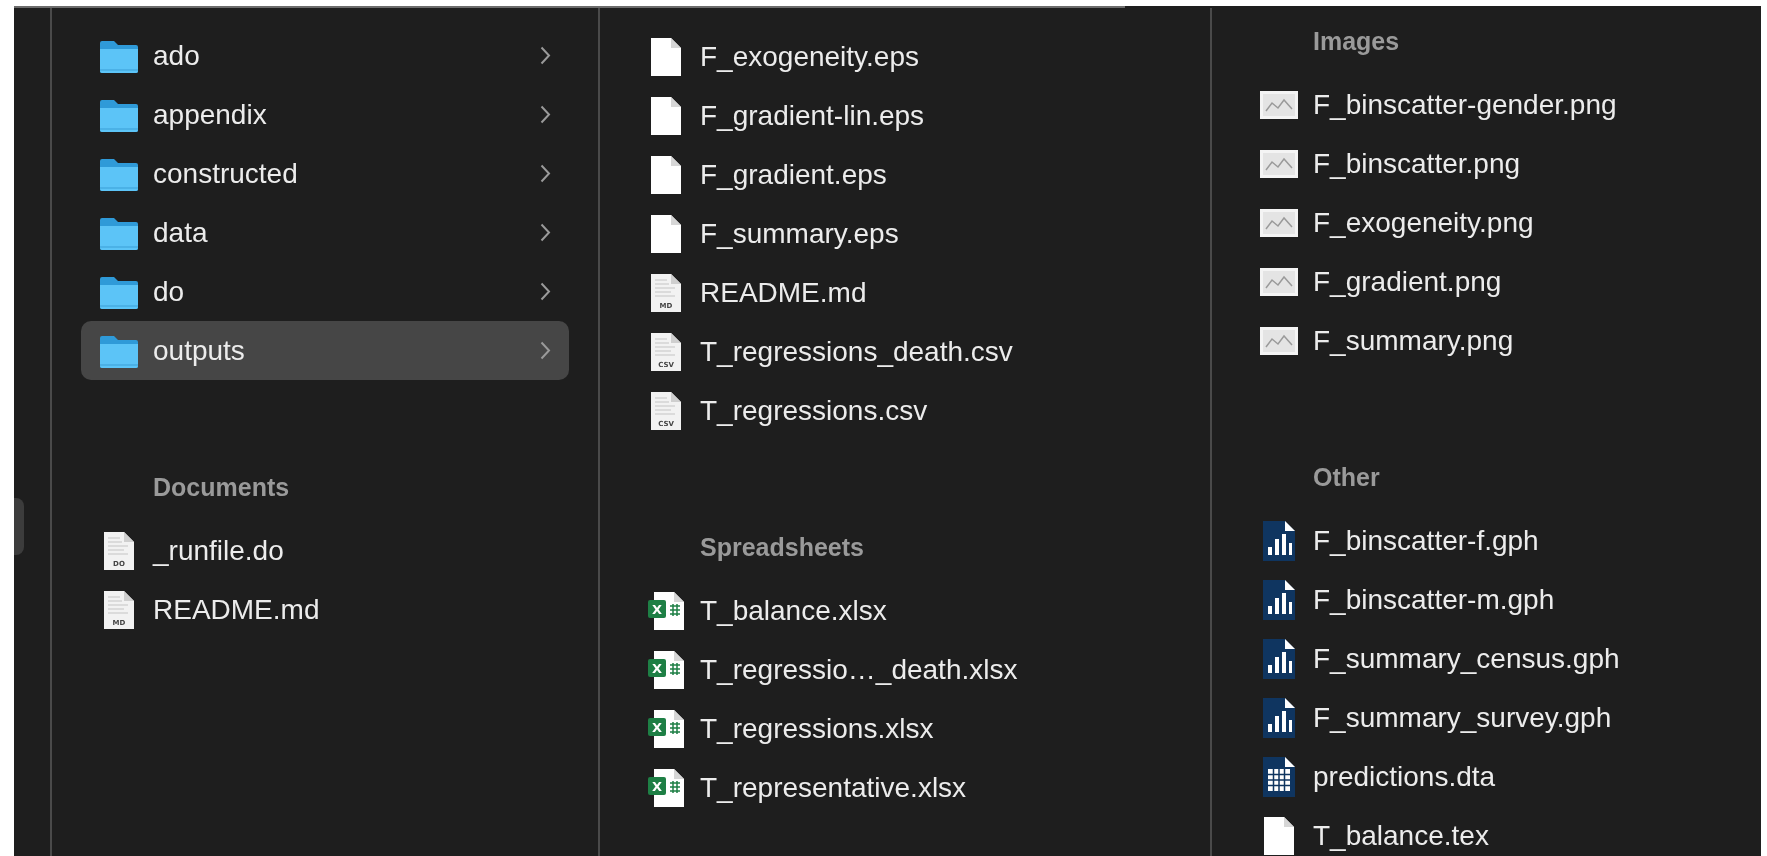  What do you see at coordinates (1537, 222) in the screenshot?
I see `file-name: F_exogeneity.png` at bounding box center [1537, 222].